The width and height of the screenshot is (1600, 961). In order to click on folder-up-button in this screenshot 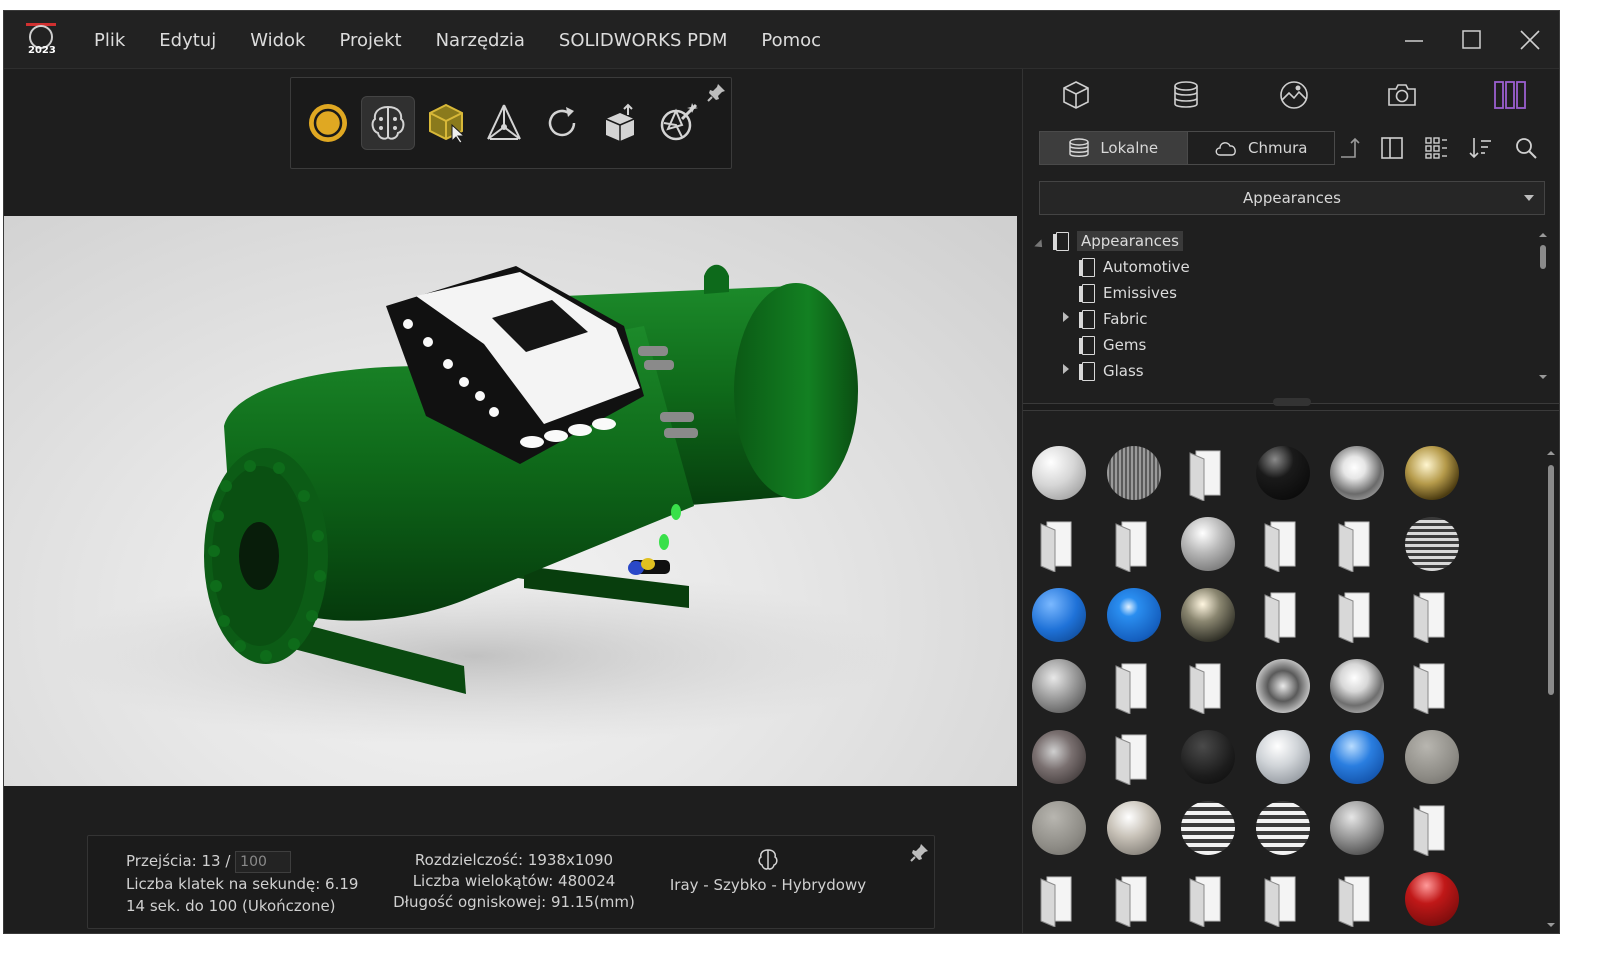, I will do `click(1350, 148)`.